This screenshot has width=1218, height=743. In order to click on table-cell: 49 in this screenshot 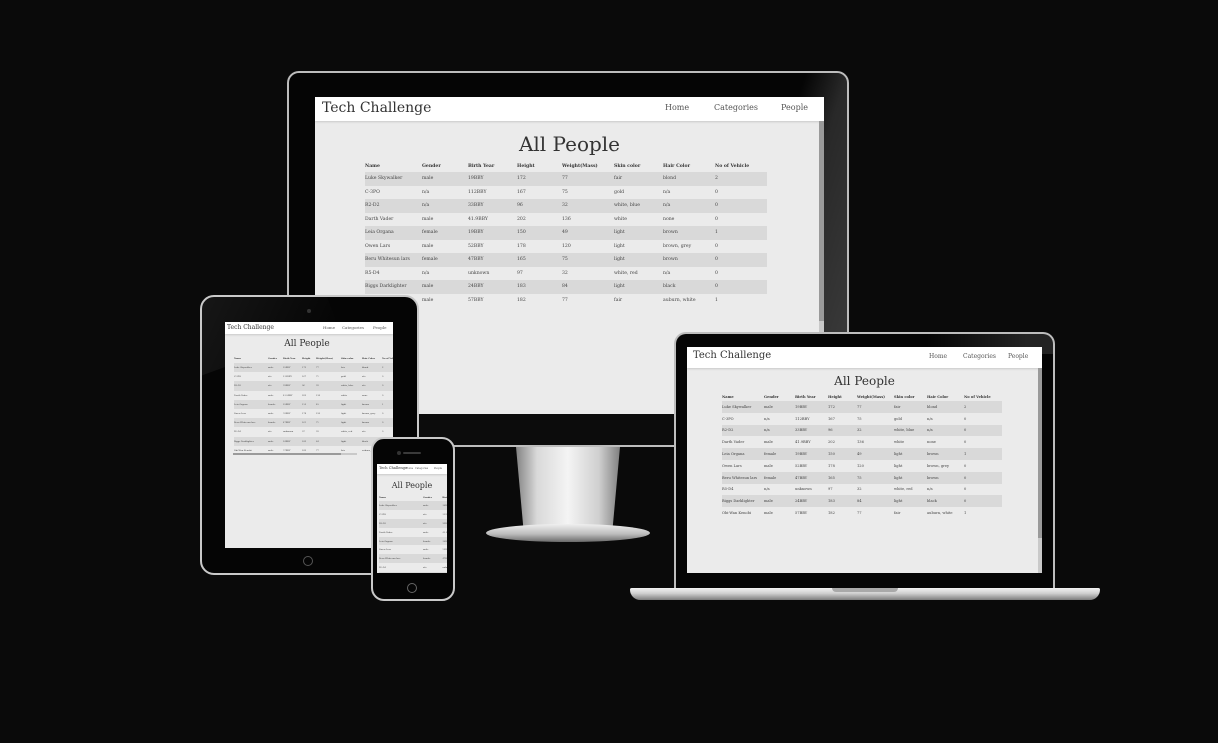, I will do `click(588, 233)`.